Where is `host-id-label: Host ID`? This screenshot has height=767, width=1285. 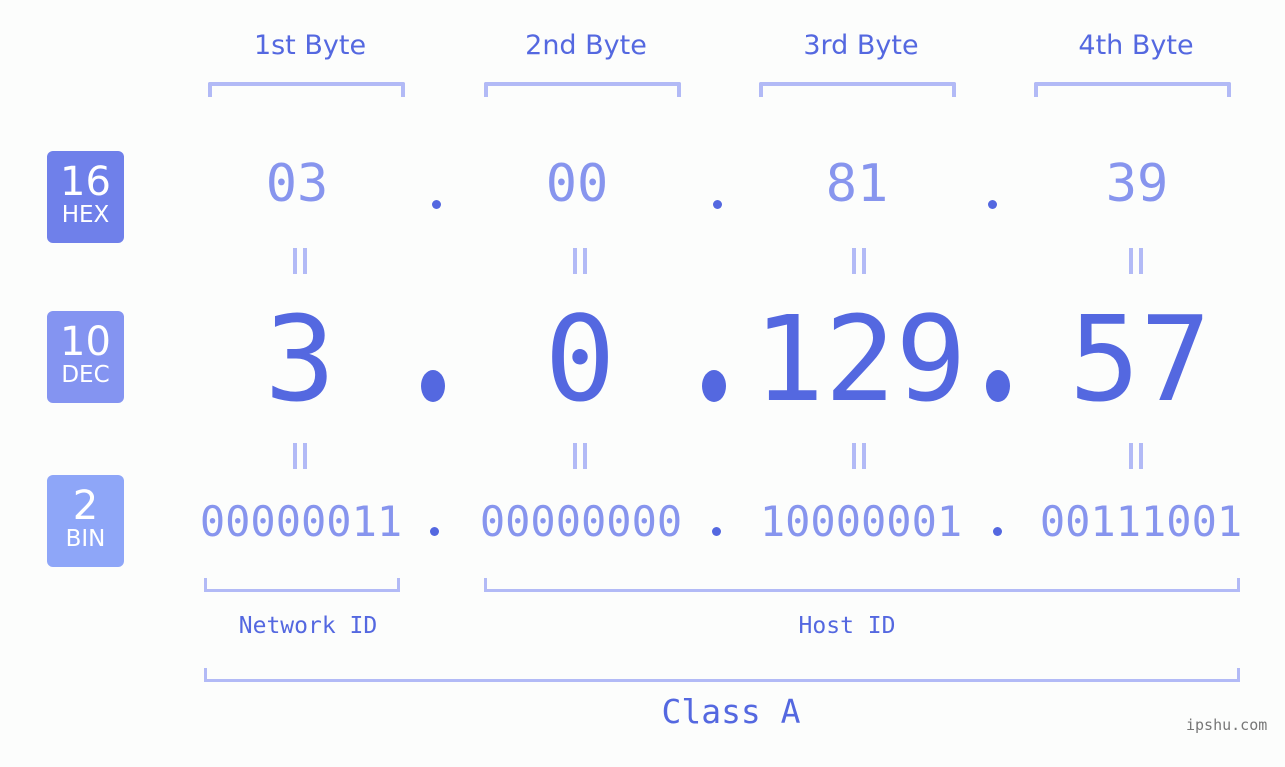
host-id-label: Host ID is located at coordinates (847, 626).